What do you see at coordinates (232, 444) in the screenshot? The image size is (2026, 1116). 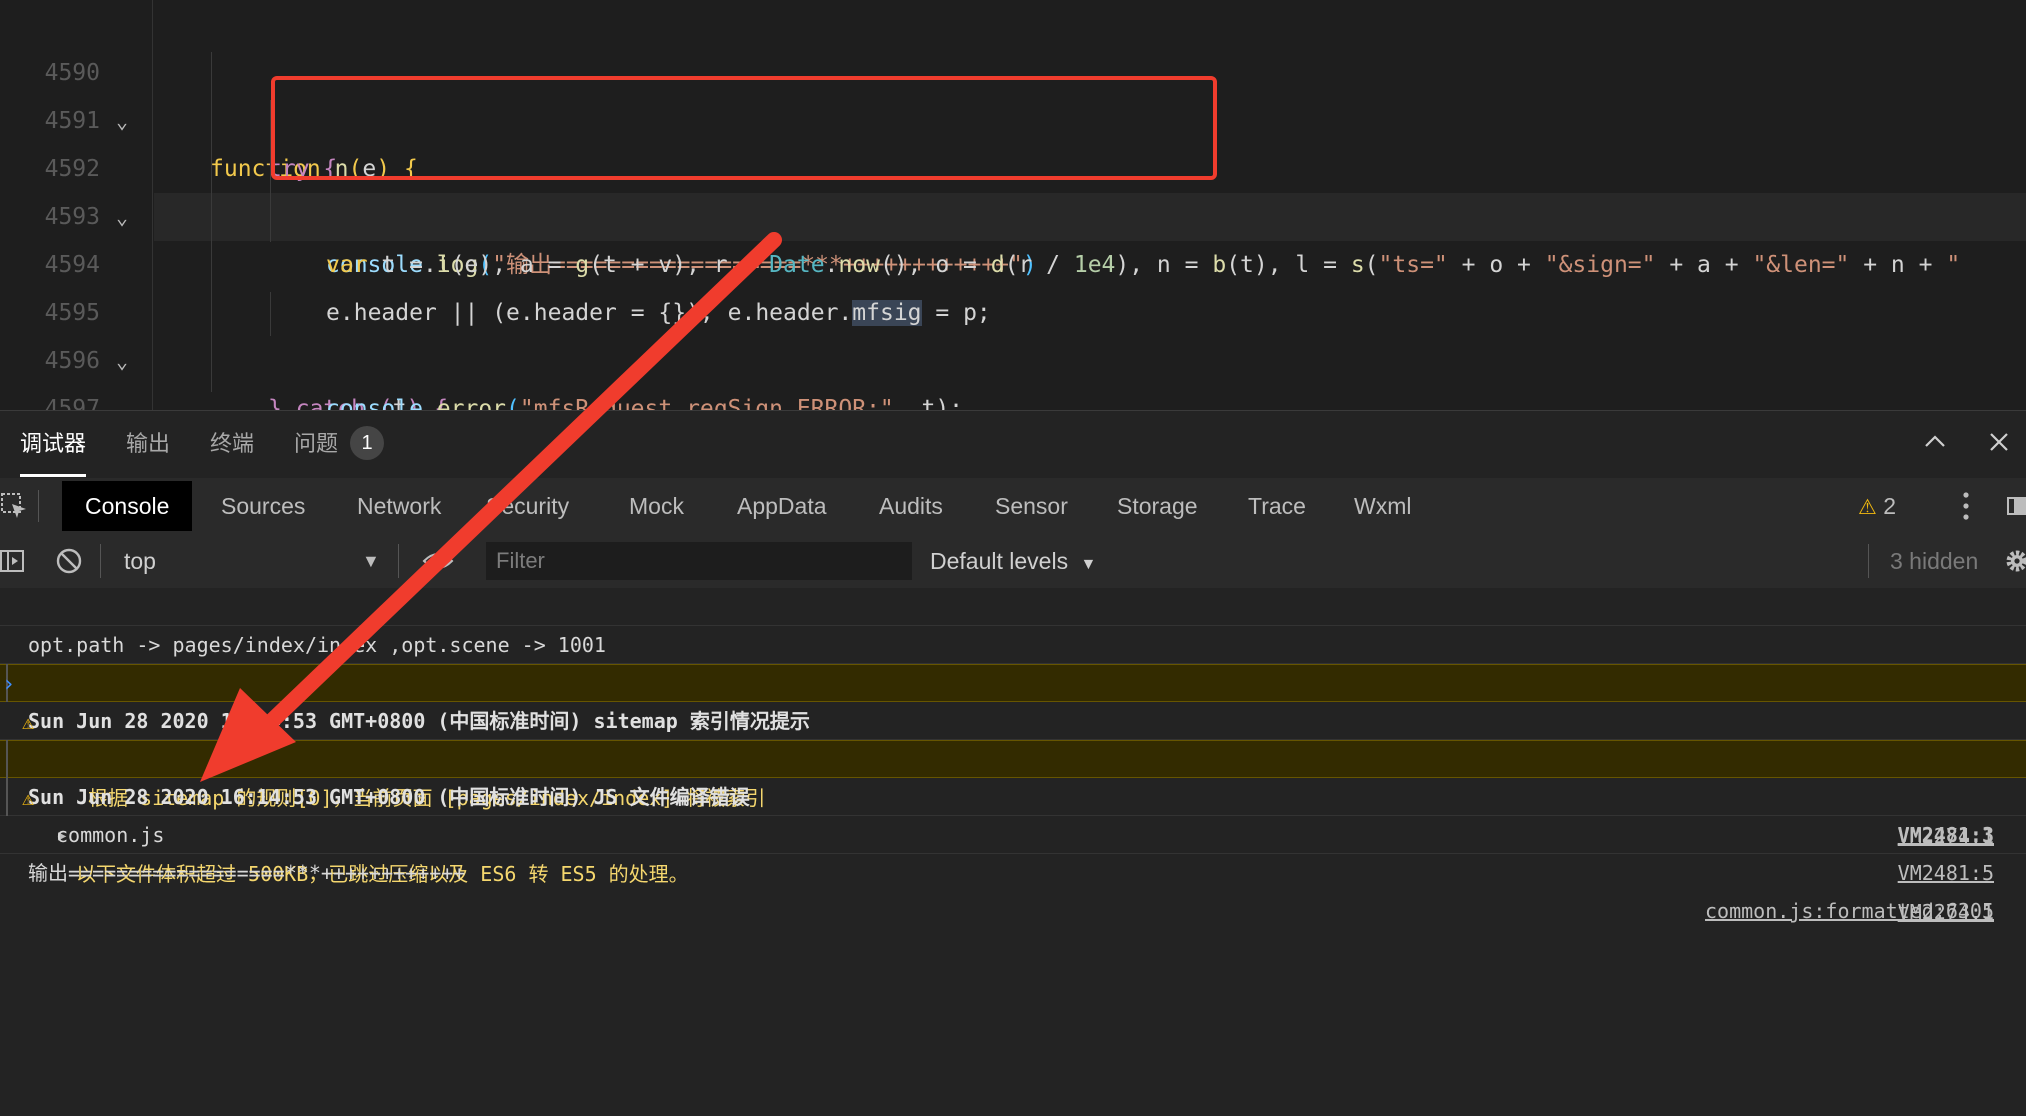 I see `tab-terminal: 终端` at bounding box center [232, 444].